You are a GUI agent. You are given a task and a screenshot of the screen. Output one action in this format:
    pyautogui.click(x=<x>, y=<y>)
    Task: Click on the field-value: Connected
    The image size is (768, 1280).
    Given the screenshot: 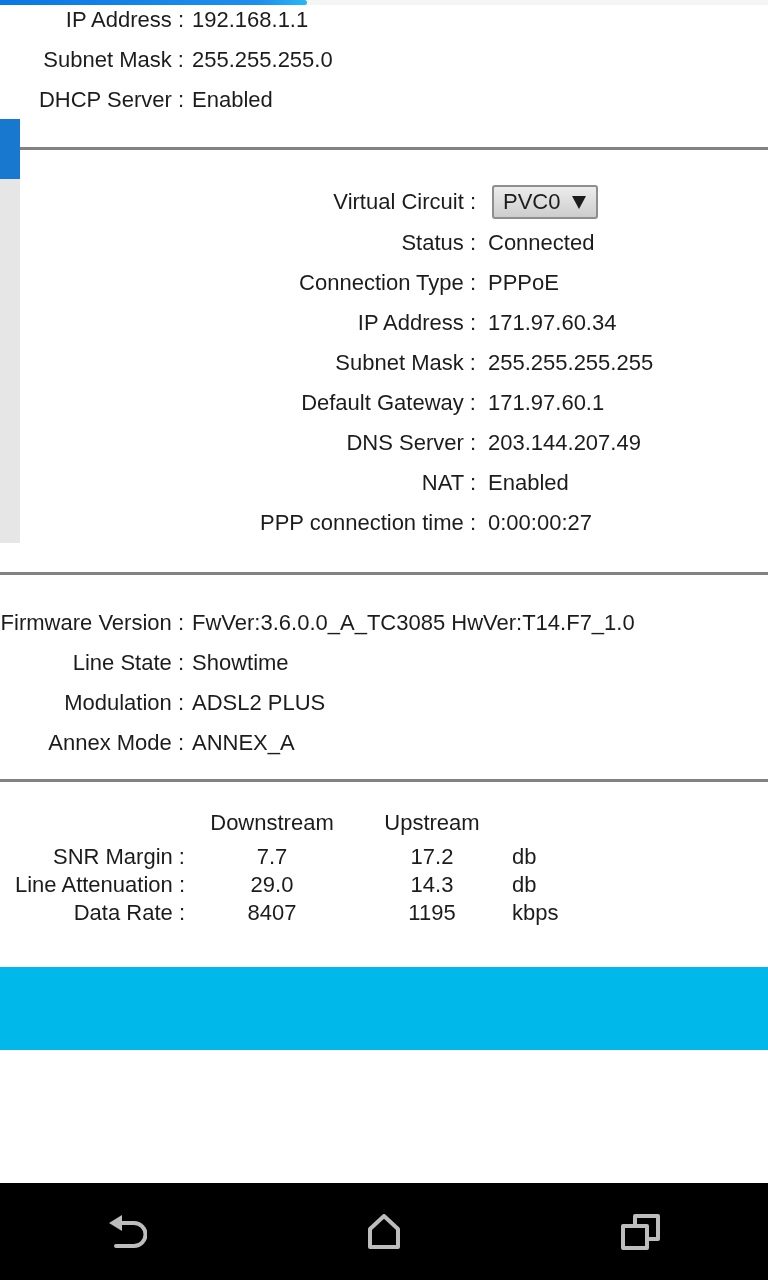 What is the action you would take?
    pyautogui.click(x=541, y=243)
    